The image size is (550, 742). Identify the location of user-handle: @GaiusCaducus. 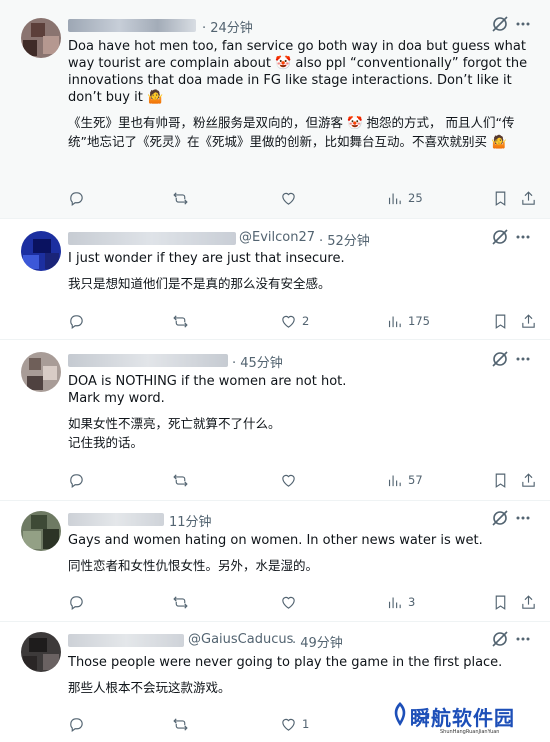
(240, 639).